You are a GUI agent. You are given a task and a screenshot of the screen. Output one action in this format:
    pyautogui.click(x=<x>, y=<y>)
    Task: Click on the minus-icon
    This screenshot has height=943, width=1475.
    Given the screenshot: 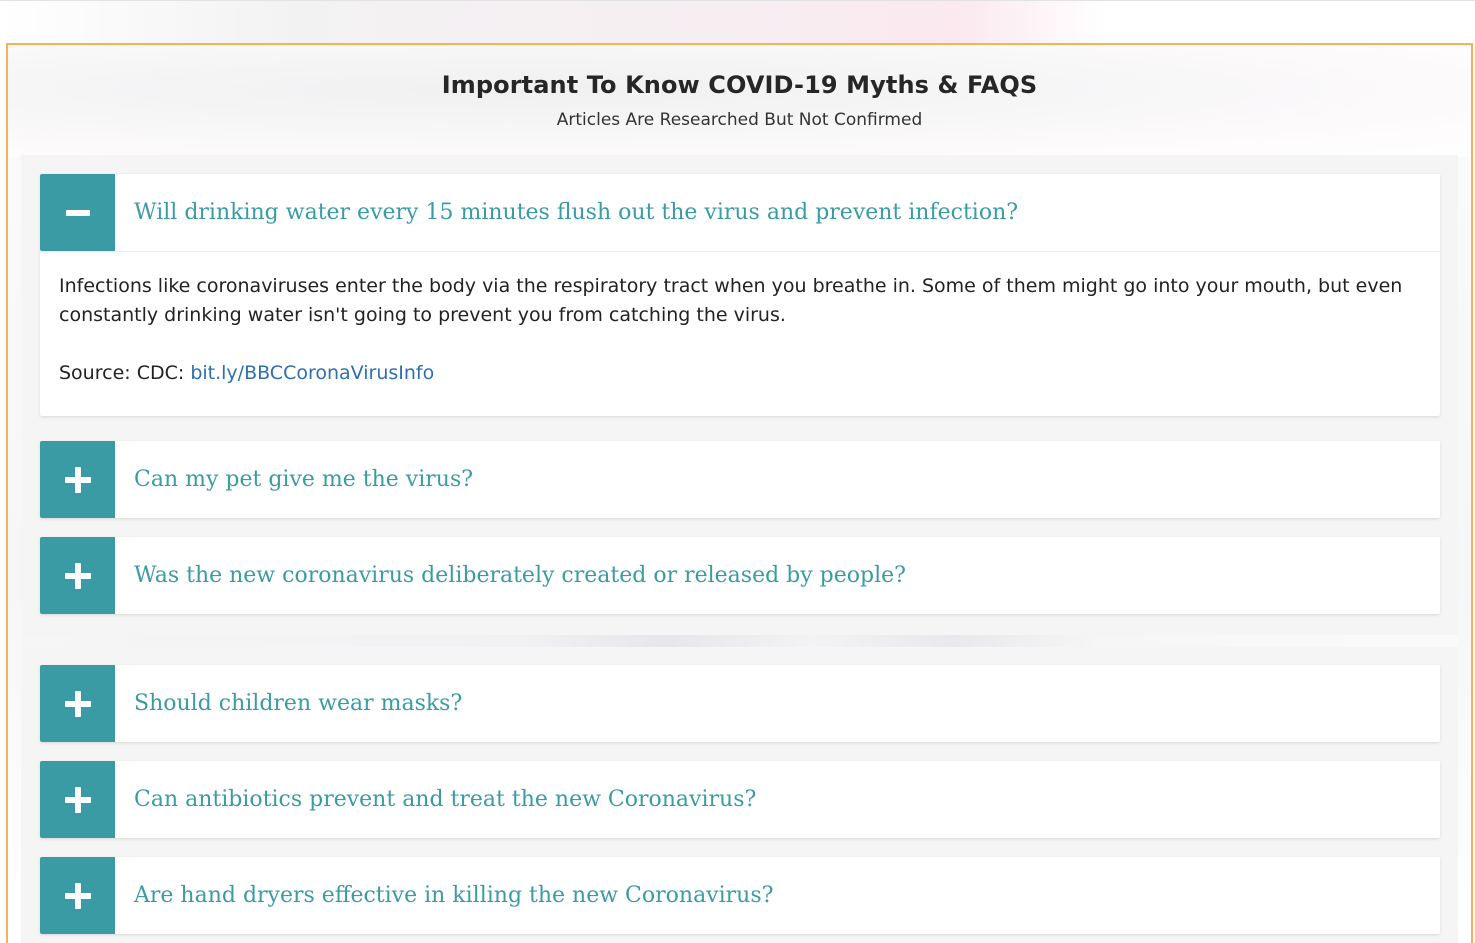 What is the action you would take?
    pyautogui.click(x=77, y=212)
    